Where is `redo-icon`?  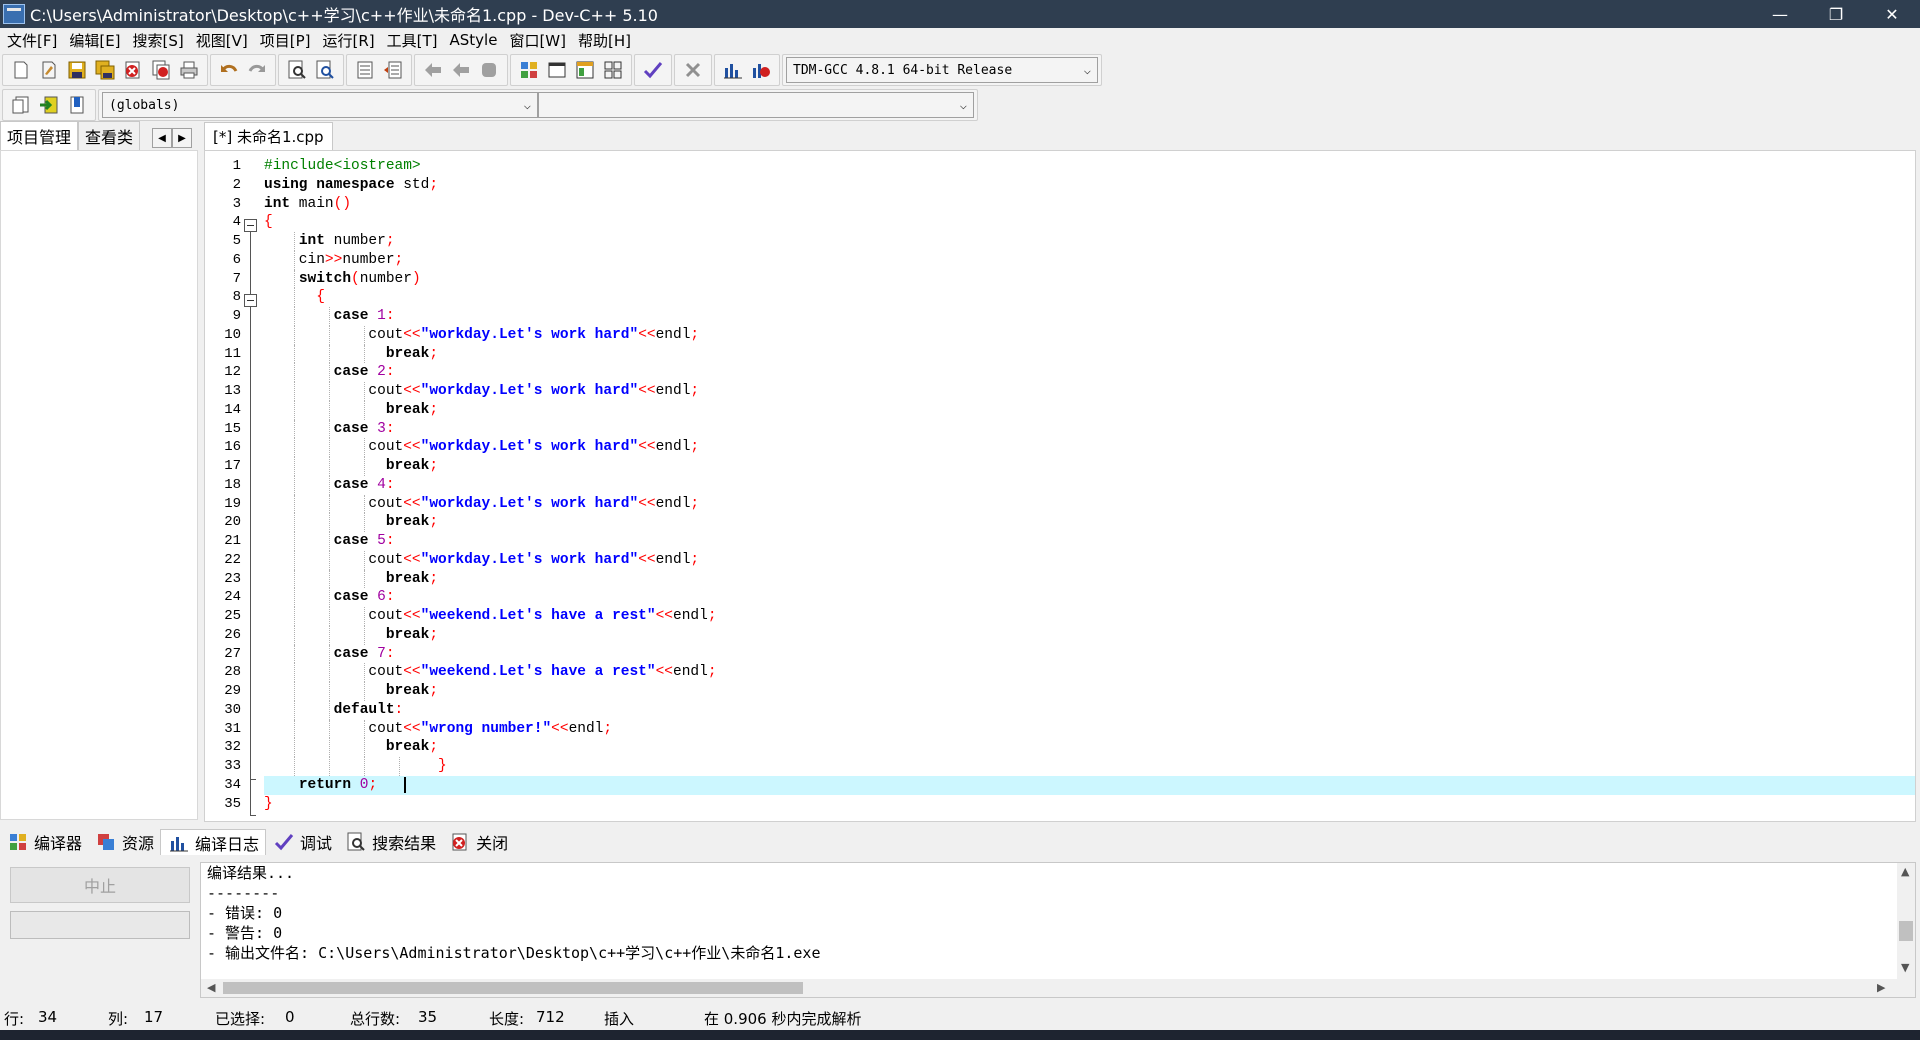 redo-icon is located at coordinates (257, 70).